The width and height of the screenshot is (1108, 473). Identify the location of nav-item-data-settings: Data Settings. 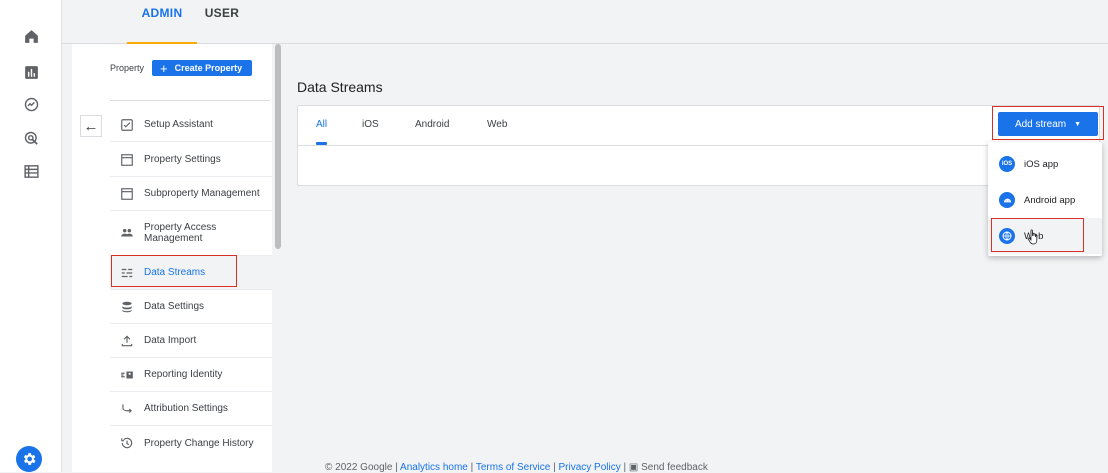
(191, 307).